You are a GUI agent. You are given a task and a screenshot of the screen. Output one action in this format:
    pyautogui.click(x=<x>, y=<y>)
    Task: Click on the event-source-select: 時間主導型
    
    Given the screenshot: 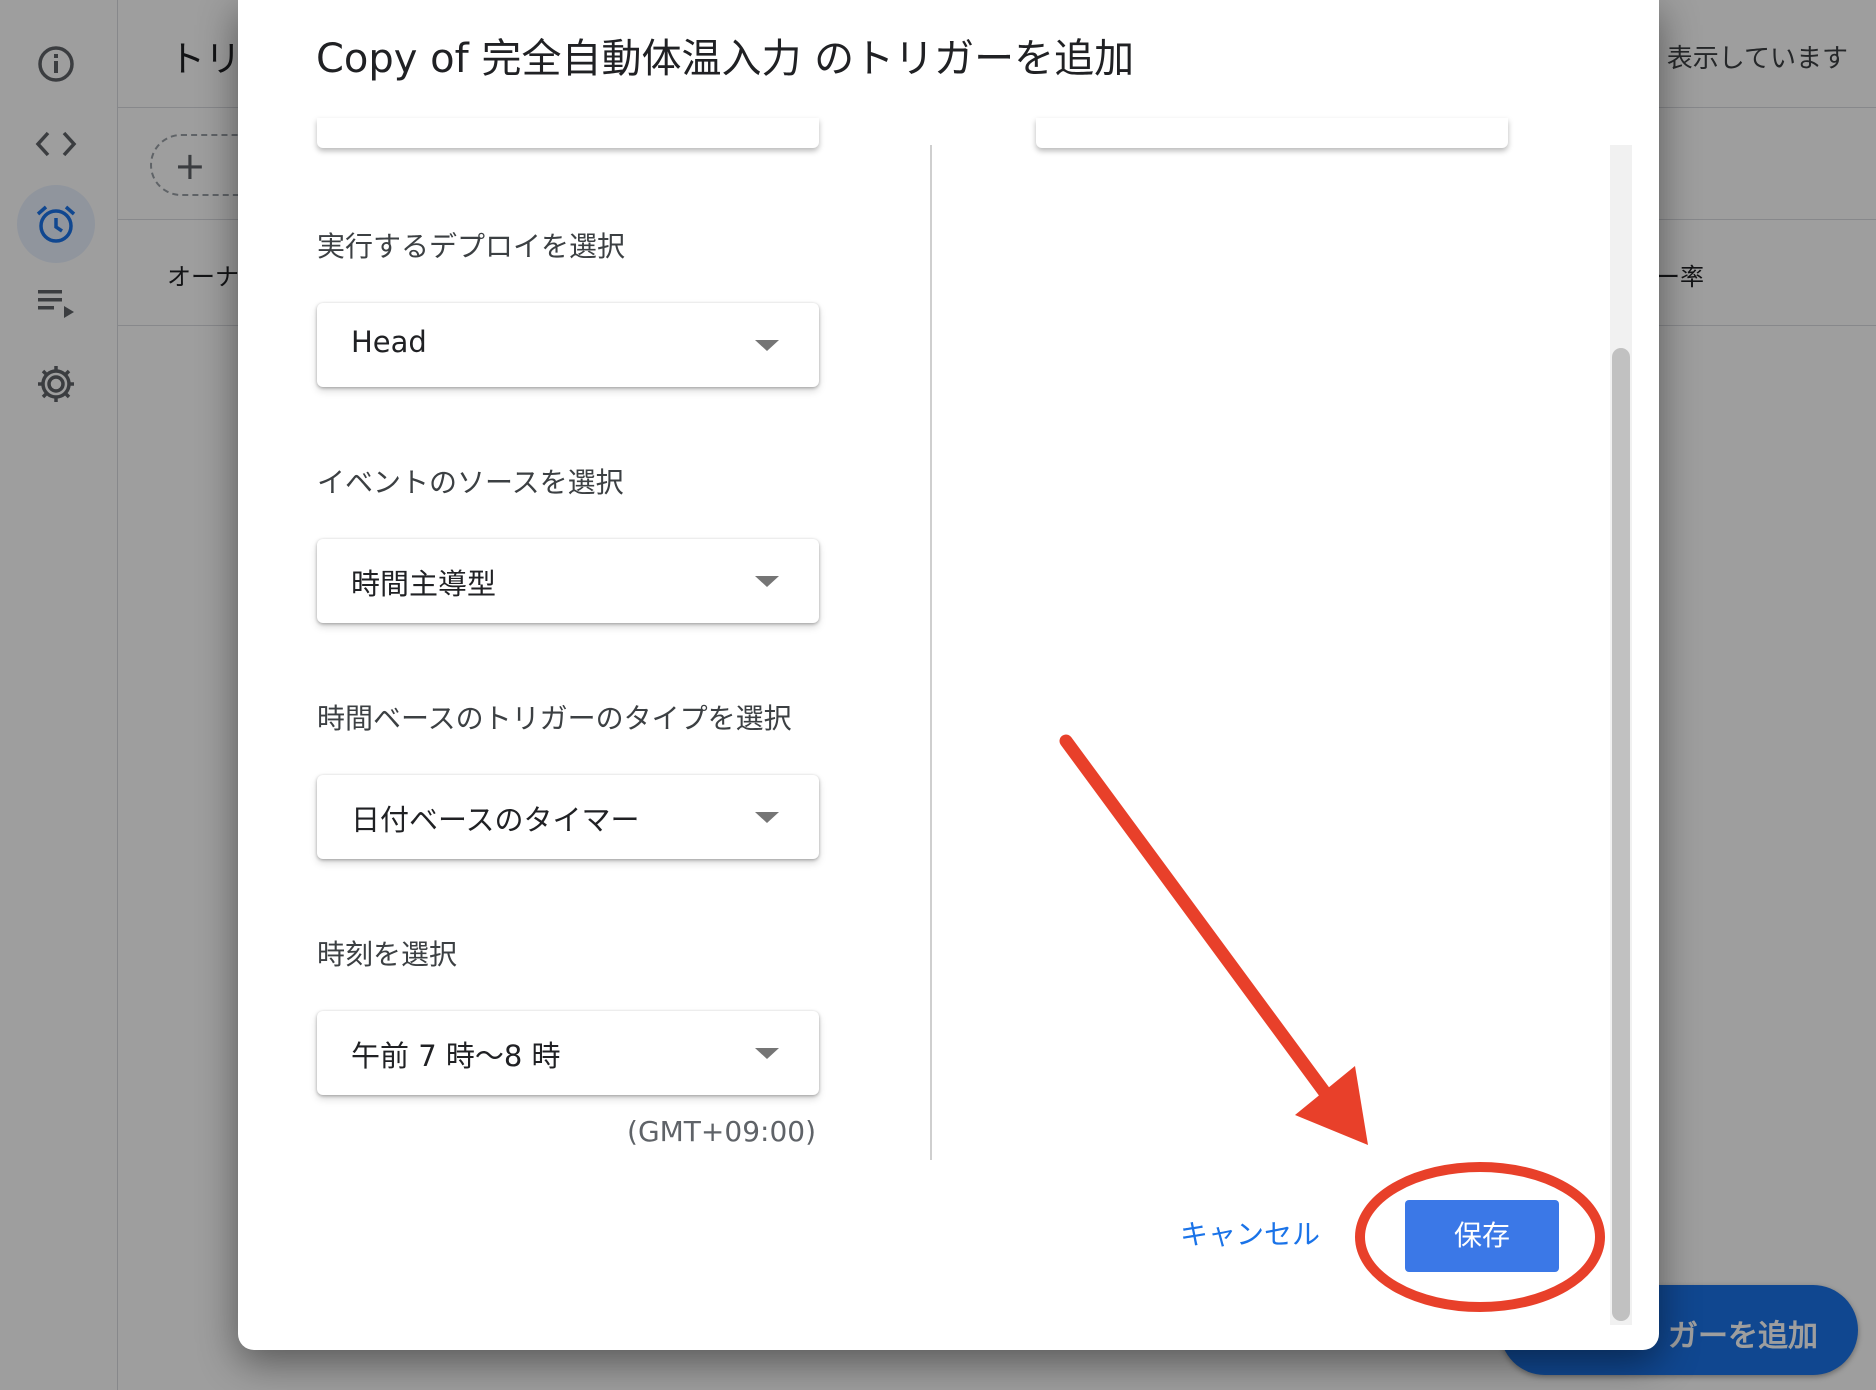 What is the action you would take?
    pyautogui.click(x=568, y=581)
    